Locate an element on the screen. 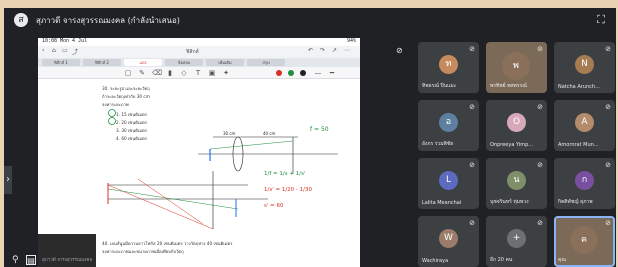  doc-toolbar: ‹ ⌂ ▭ ⤴ ฟิสิกส์ ↶ ↷ ↗ ⋯ is located at coordinates (199, 52).